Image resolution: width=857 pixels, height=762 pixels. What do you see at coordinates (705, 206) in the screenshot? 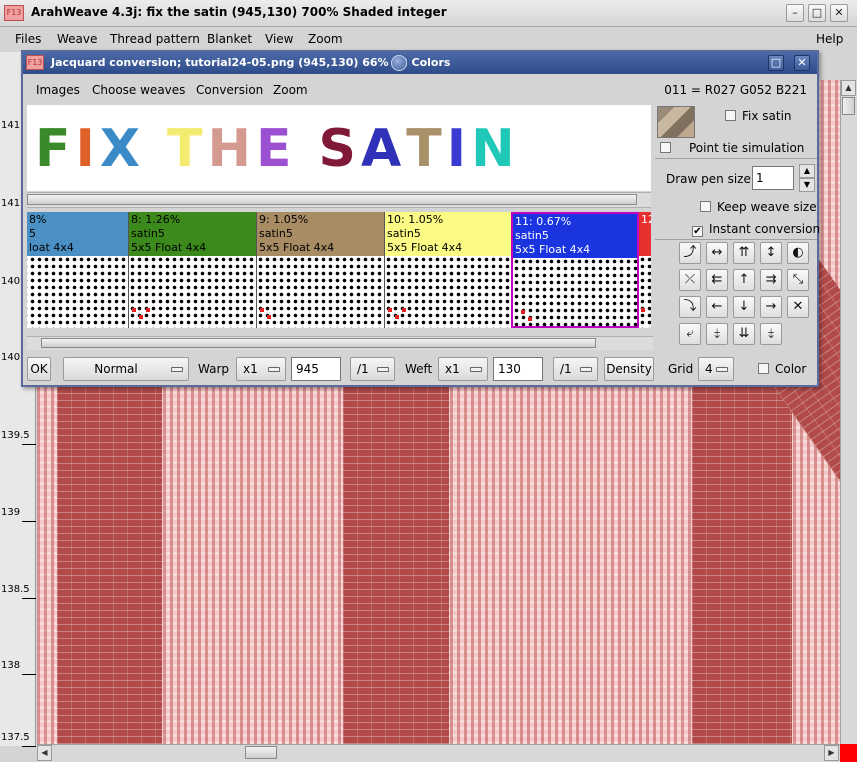
I see `checkbox-box` at bounding box center [705, 206].